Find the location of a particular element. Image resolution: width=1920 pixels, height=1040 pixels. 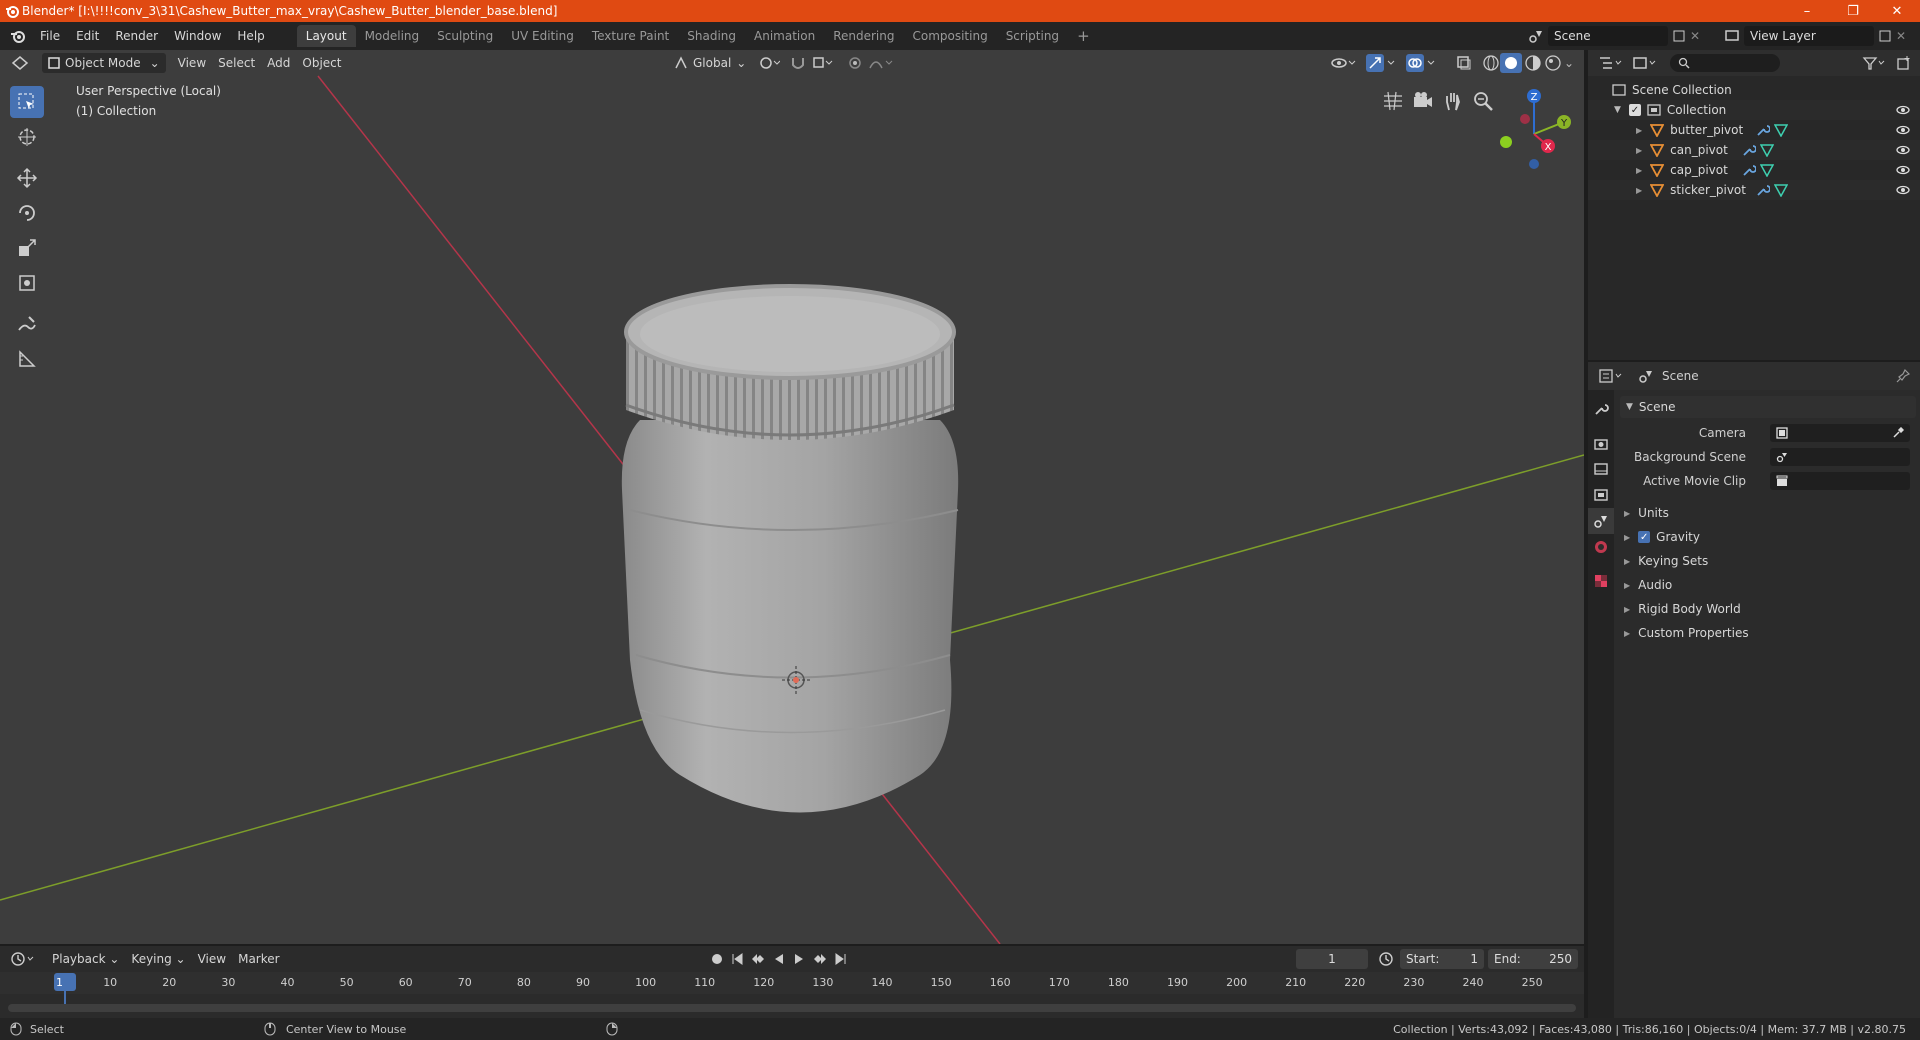

scale-tool is located at coordinates (27, 248).